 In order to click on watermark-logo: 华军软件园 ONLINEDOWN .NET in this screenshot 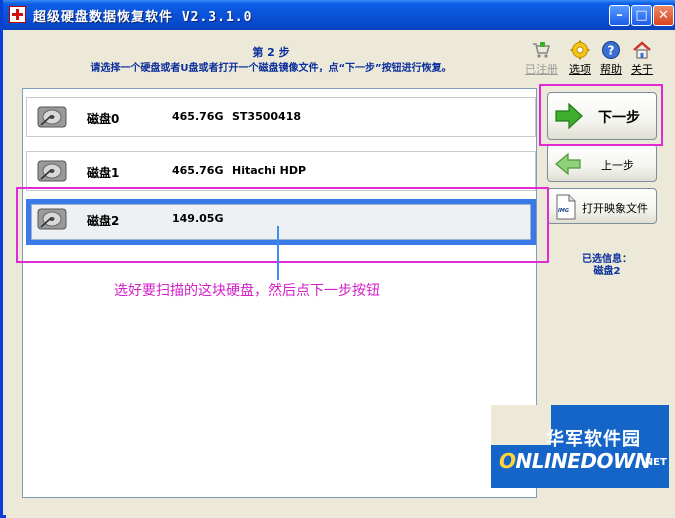, I will do `click(580, 446)`.